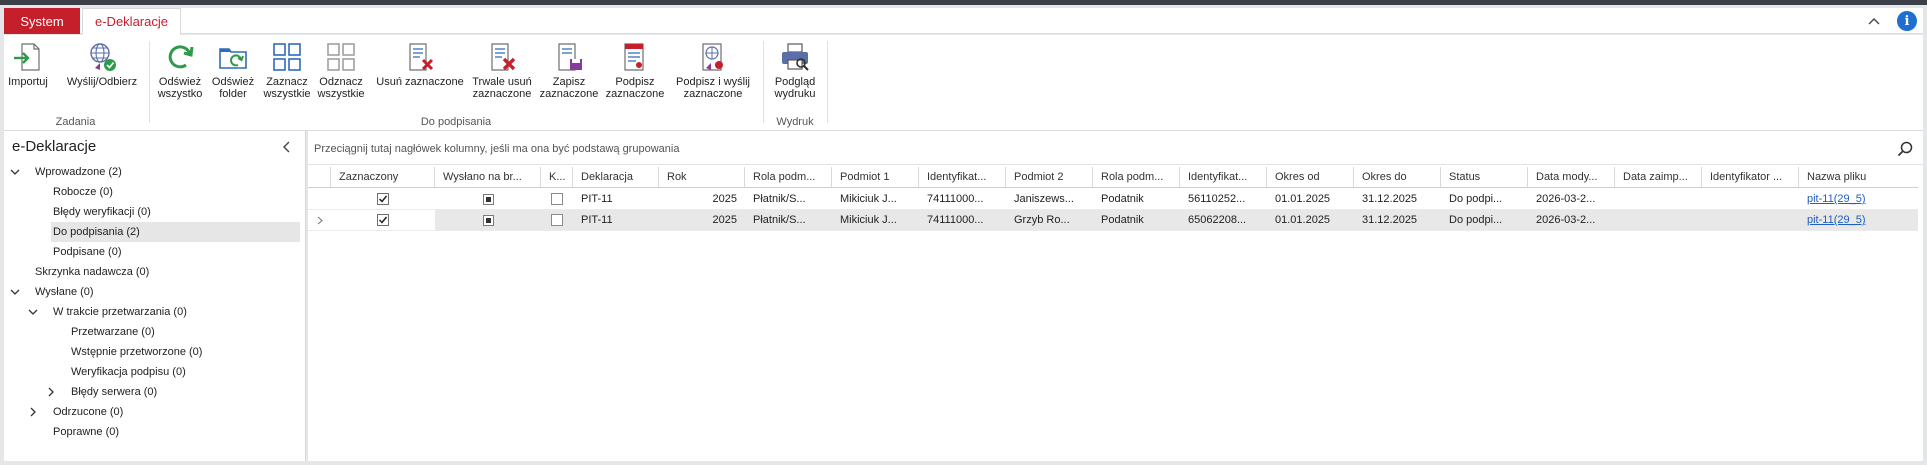  Describe the element at coordinates (1049, 177) in the screenshot. I see `column-header: Podmiot 2` at that location.